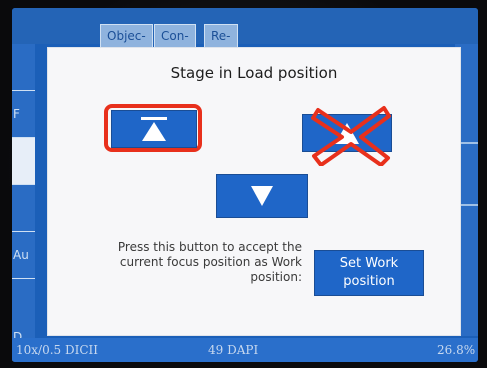 This screenshot has height=368, width=487. I want to click on tab-contrast: Con-, so click(175, 35).